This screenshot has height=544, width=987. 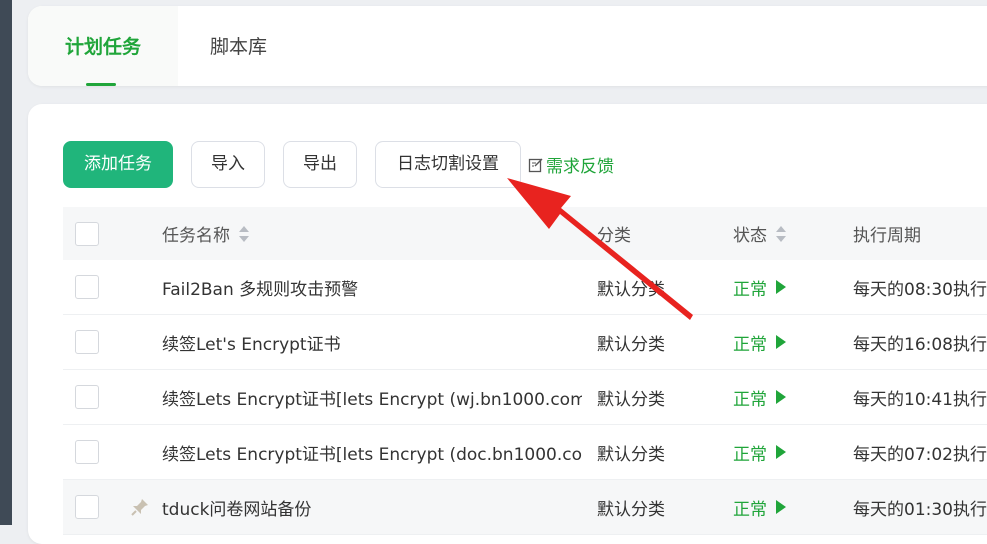 What do you see at coordinates (920, 509) in the screenshot?
I see `task-cycle: 每天的01:30执行` at bounding box center [920, 509].